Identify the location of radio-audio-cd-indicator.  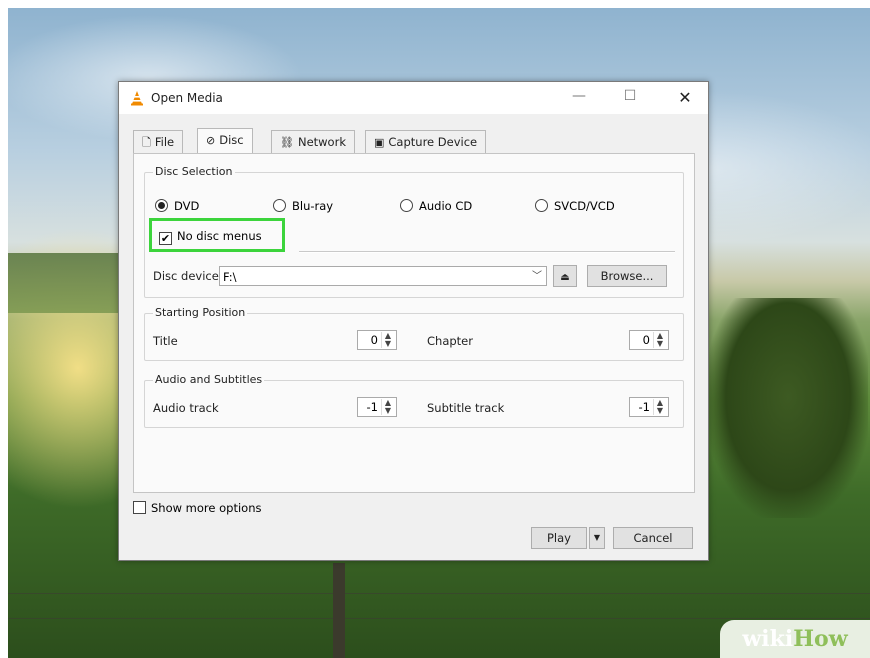
(406, 205).